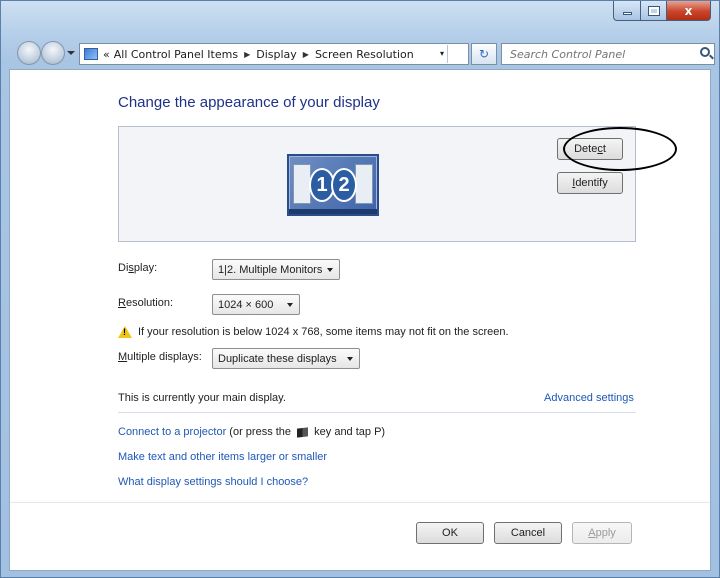 The width and height of the screenshot is (720, 578). What do you see at coordinates (620, 149) in the screenshot?
I see `highlight-ellipse` at bounding box center [620, 149].